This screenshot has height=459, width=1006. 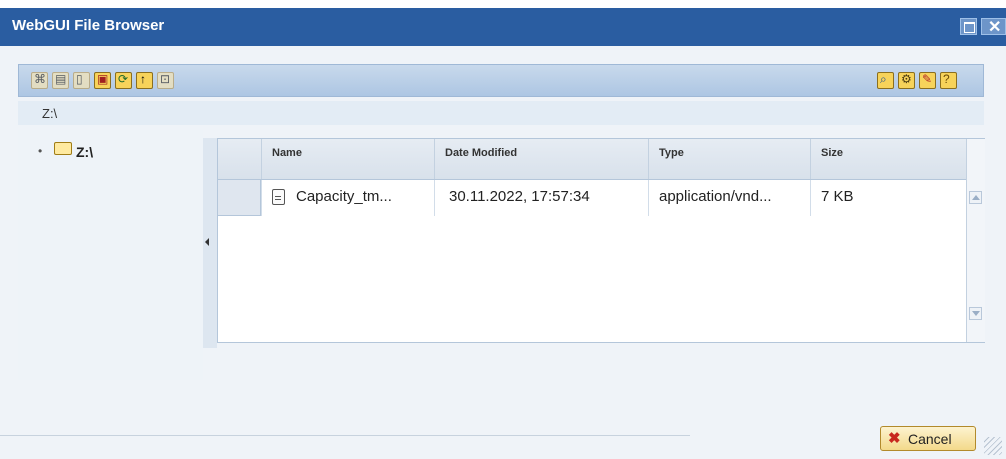 I want to click on current-path: Z:\, so click(x=50, y=113).